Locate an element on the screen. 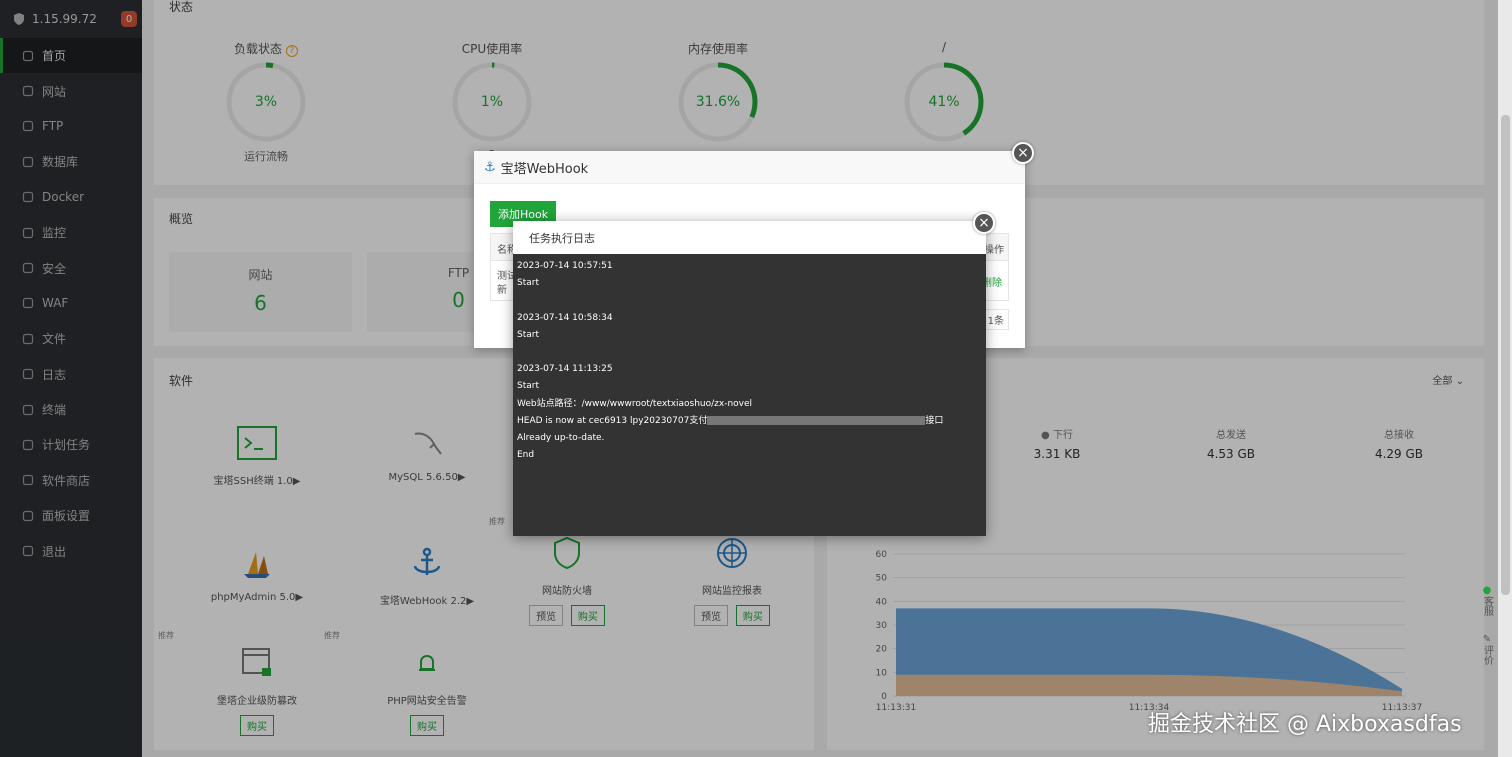  webhook-modal-header: ⚓ 宝塔WebHook is located at coordinates (749, 167).